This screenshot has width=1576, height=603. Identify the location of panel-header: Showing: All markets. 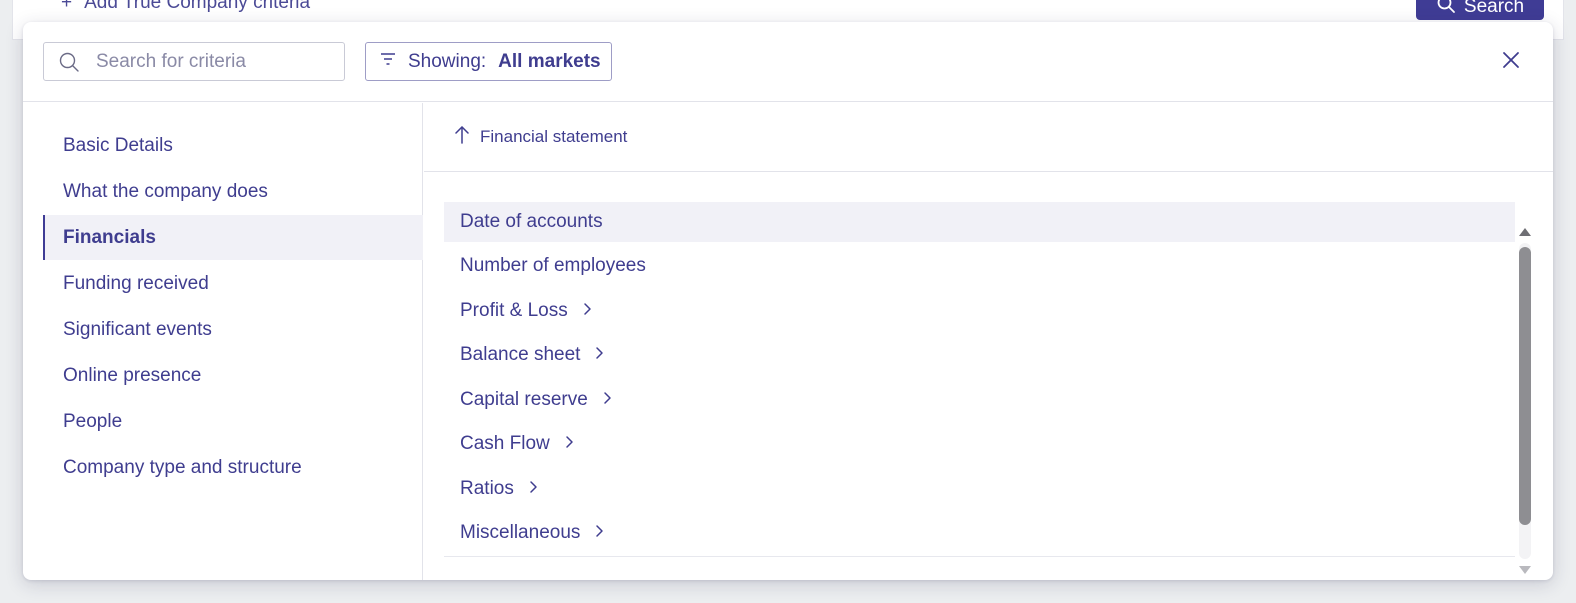
(788, 62).